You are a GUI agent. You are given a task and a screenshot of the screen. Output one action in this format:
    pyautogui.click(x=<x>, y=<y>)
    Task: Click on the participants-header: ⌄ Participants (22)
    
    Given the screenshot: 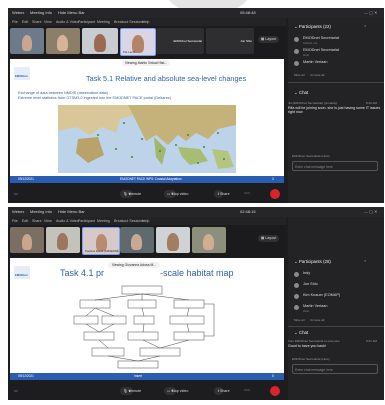 What is the action you would take?
    pyautogui.click(x=312, y=27)
    